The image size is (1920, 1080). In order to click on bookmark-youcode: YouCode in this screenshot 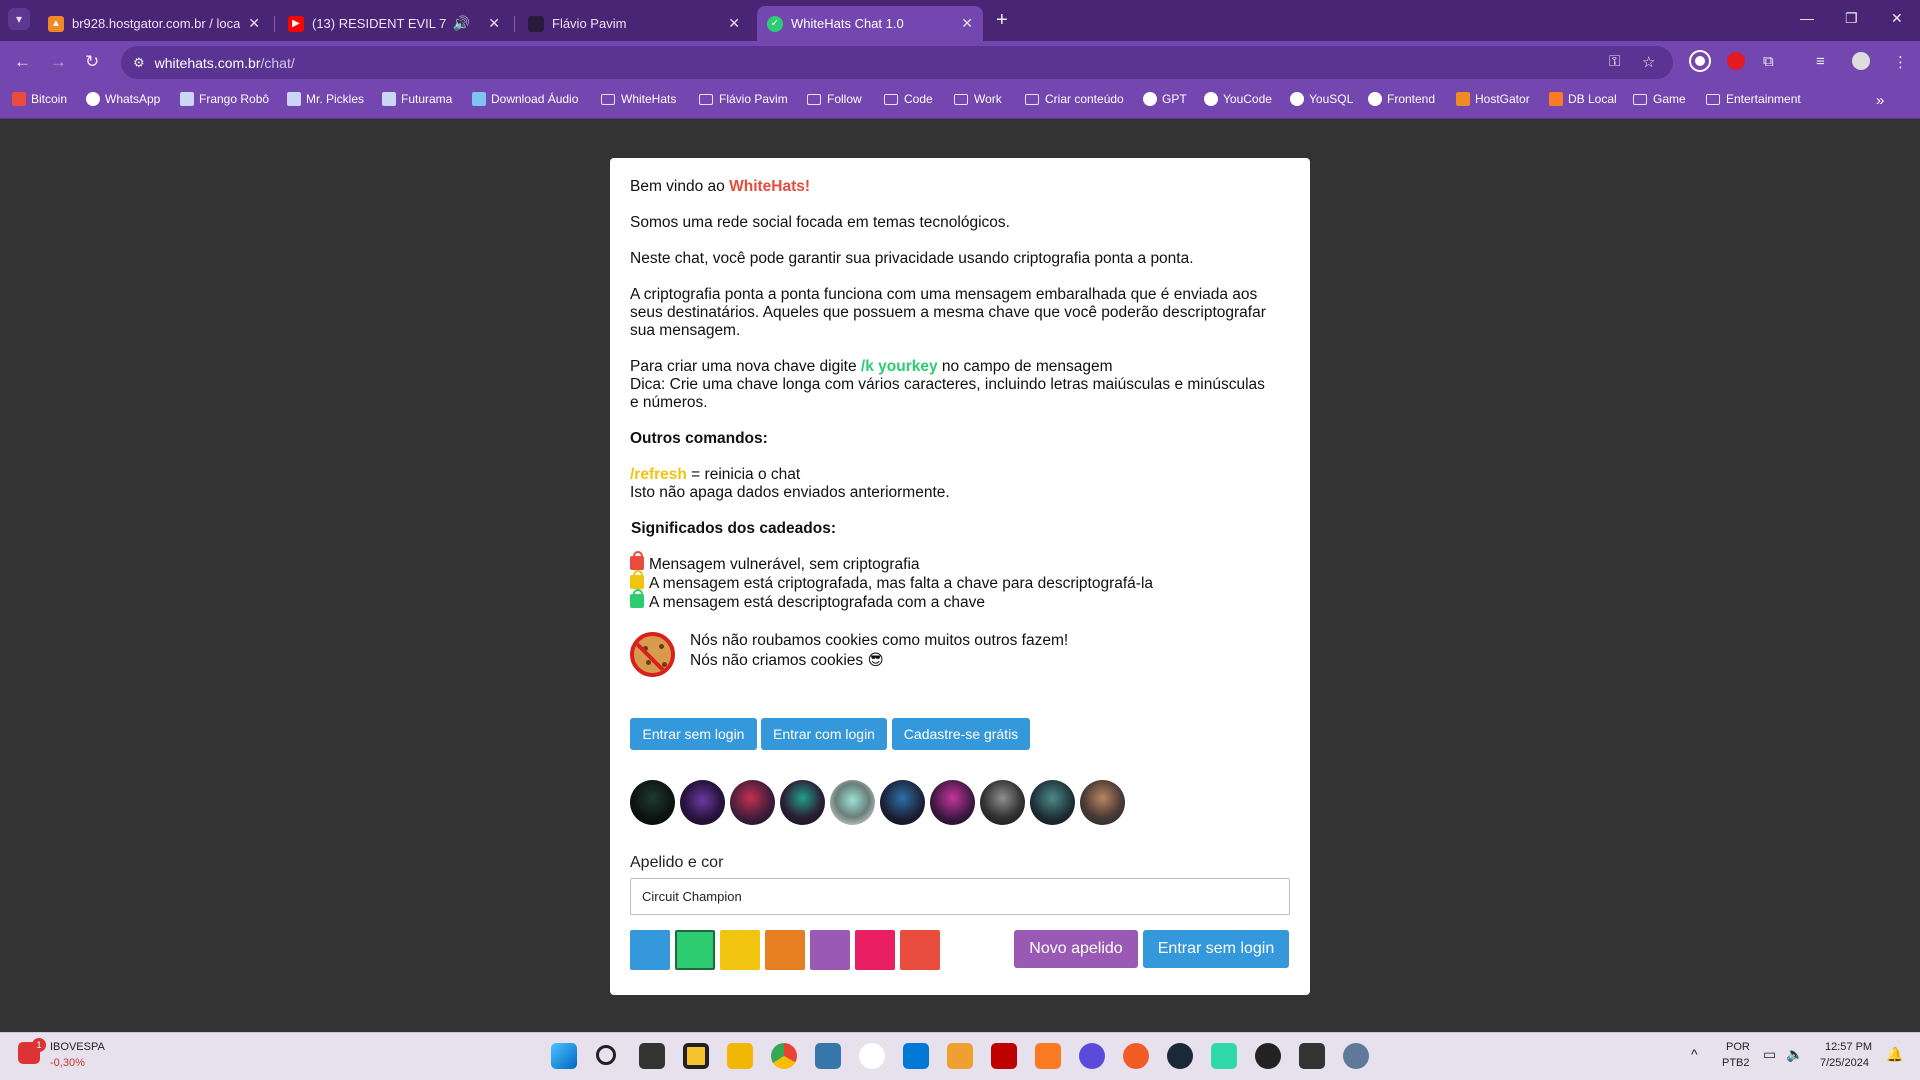, I will do `click(1238, 99)`.